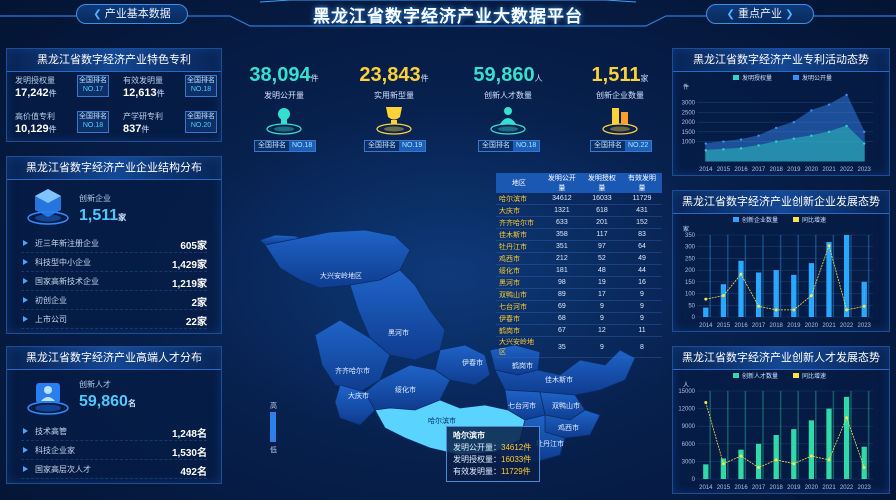 Image resolution: width=896 pixels, height=500 pixels. I want to click on table-cell: 358, so click(561, 234).